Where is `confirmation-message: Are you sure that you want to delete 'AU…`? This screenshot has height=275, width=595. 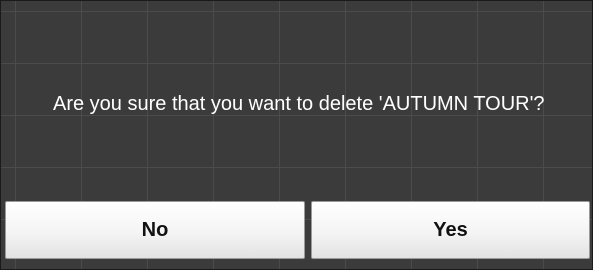 confirmation-message: Are you sure that you want to delete 'AU… is located at coordinates (299, 104).